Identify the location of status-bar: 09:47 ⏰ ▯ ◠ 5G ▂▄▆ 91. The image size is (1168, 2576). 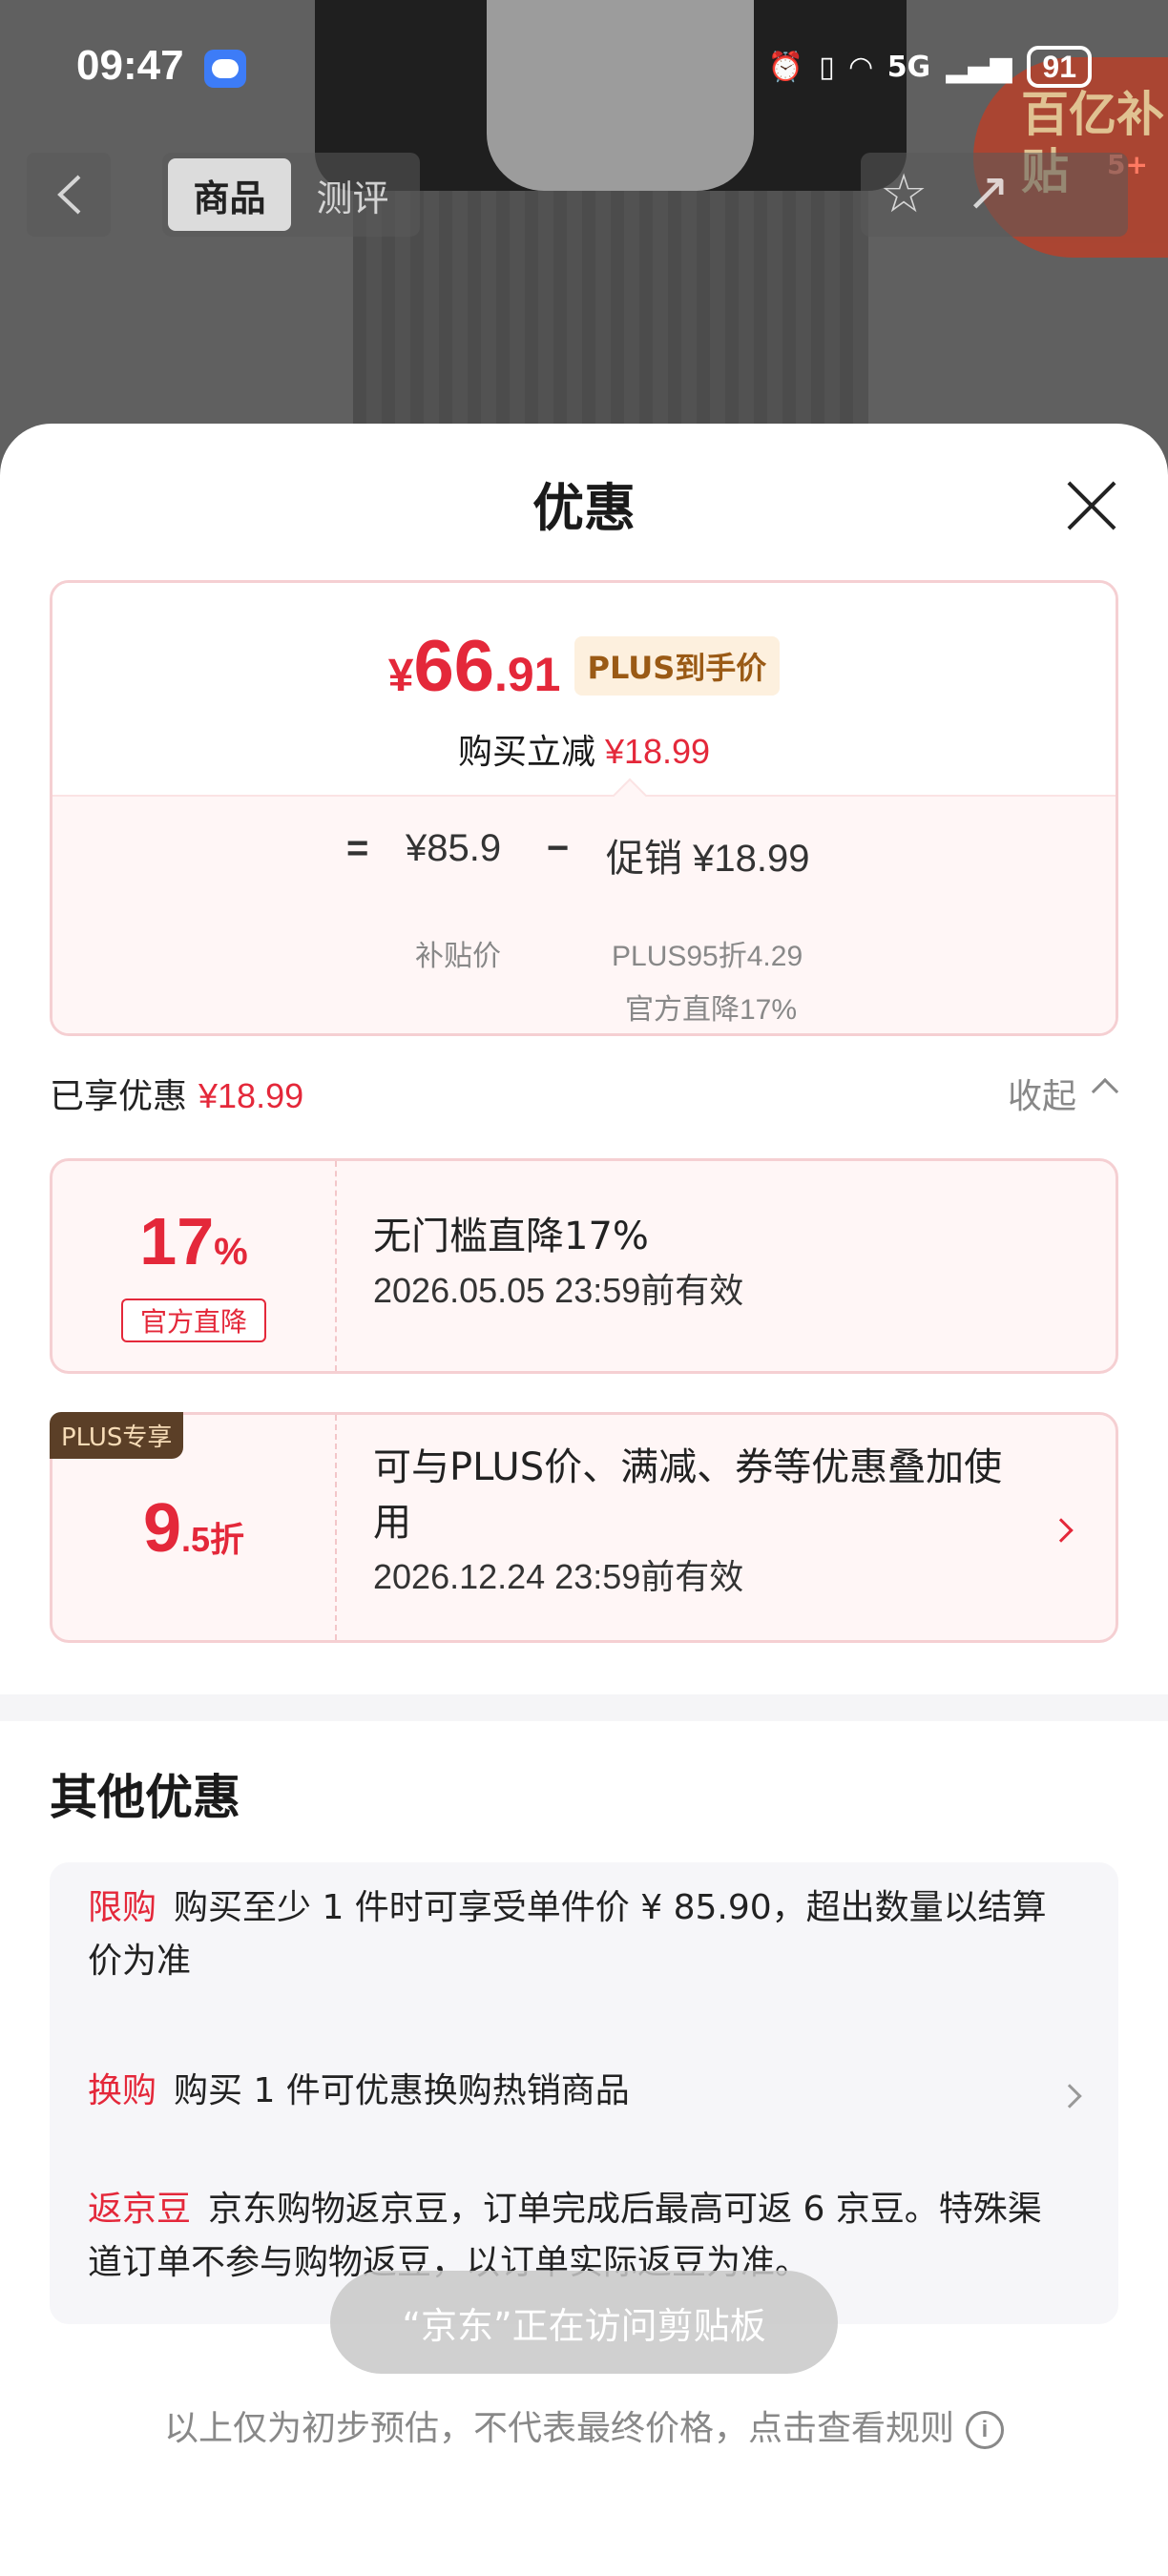
(584, 67).